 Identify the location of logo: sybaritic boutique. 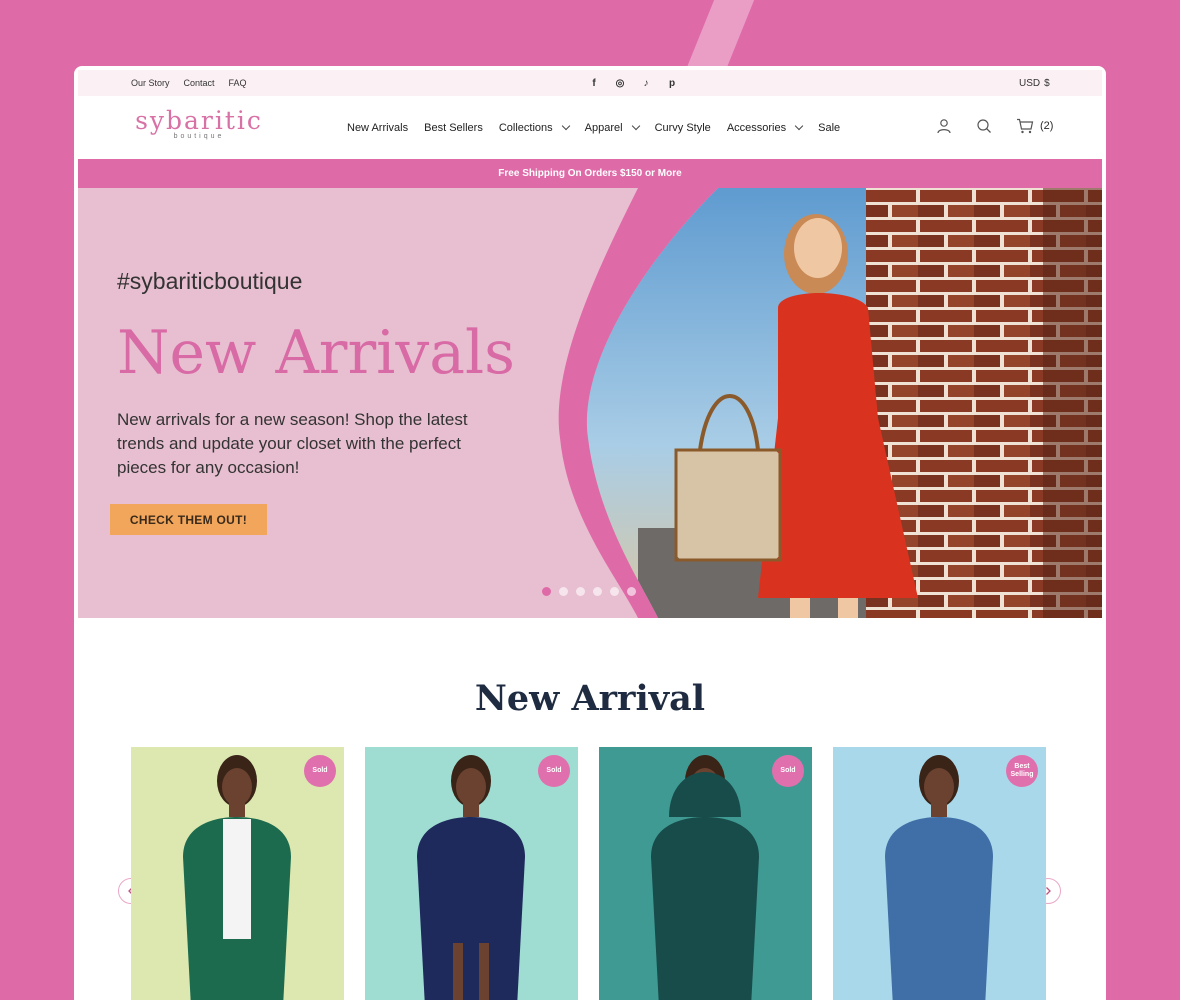
(199, 123).